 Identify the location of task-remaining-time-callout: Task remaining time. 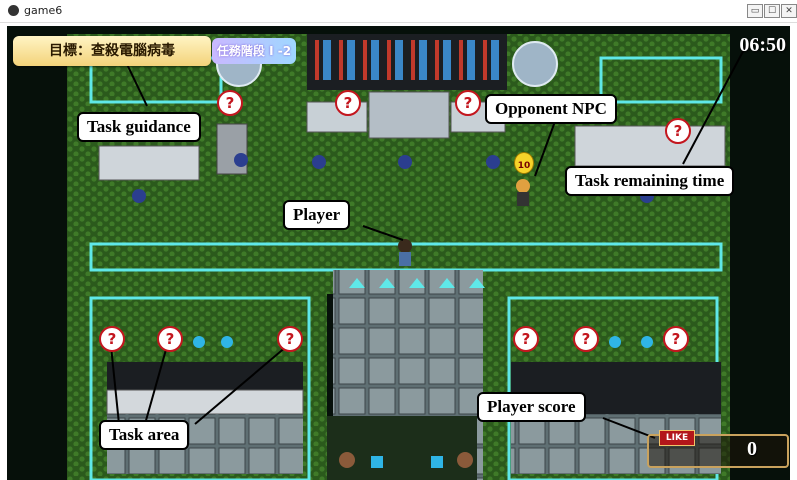
(650, 181).